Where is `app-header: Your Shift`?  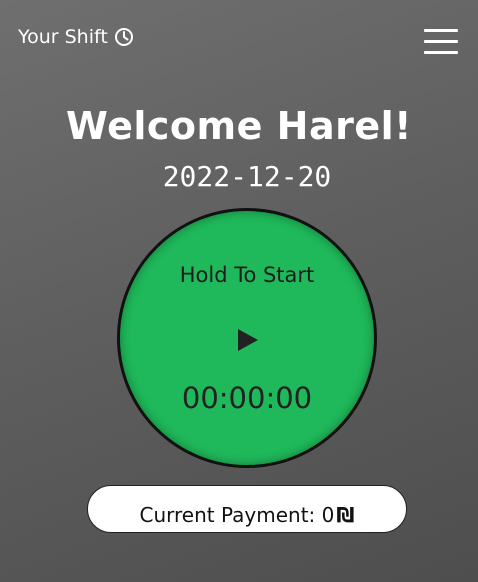
app-header: Your Shift is located at coordinates (239, 40).